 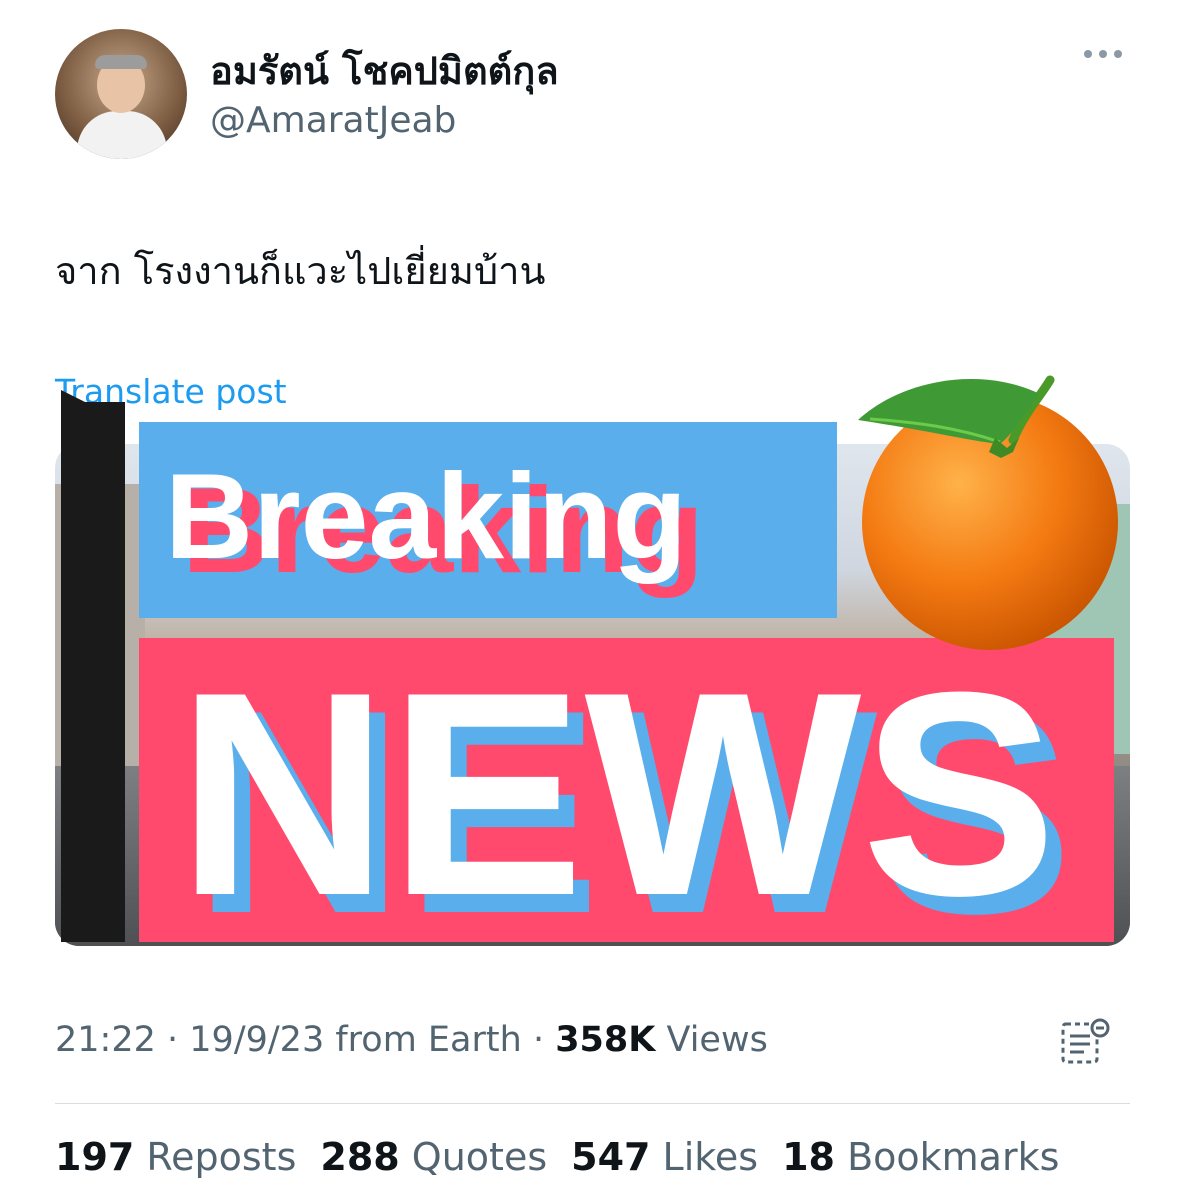 I want to click on stat-label: Quotes, so click(x=479, y=1157).